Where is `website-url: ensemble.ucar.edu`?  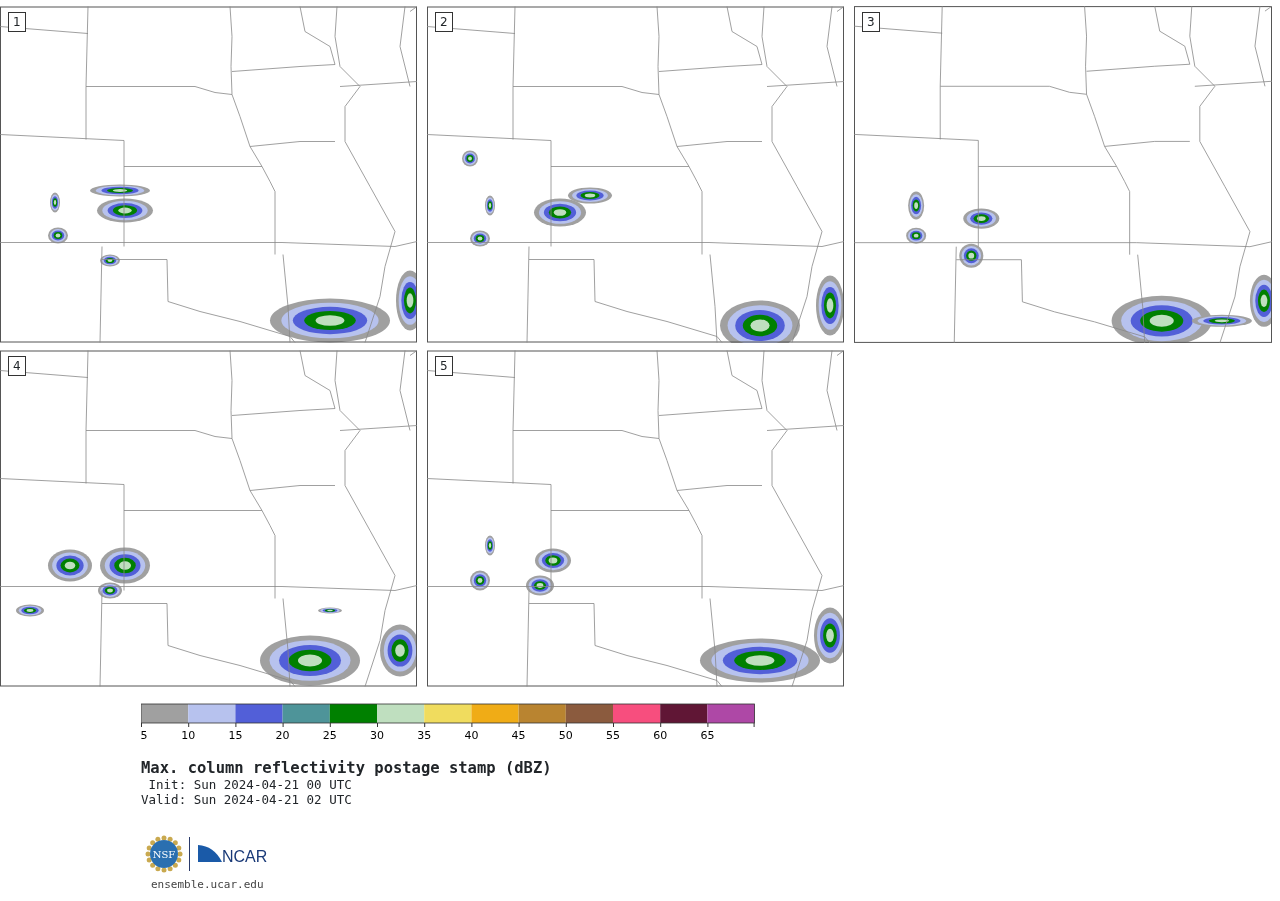 website-url: ensemble.ucar.edu is located at coordinates (208, 885).